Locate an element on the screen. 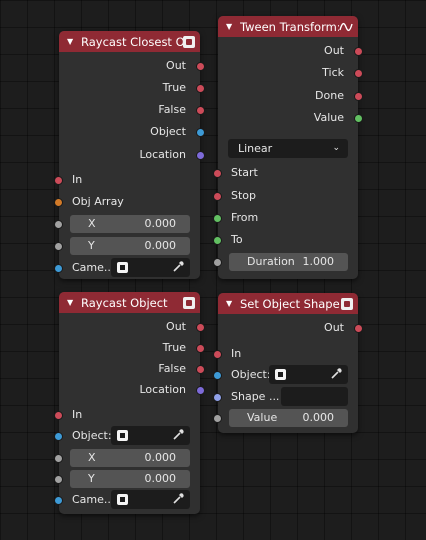  interpolation-dropdown: Linear ⌄ is located at coordinates (288, 148).